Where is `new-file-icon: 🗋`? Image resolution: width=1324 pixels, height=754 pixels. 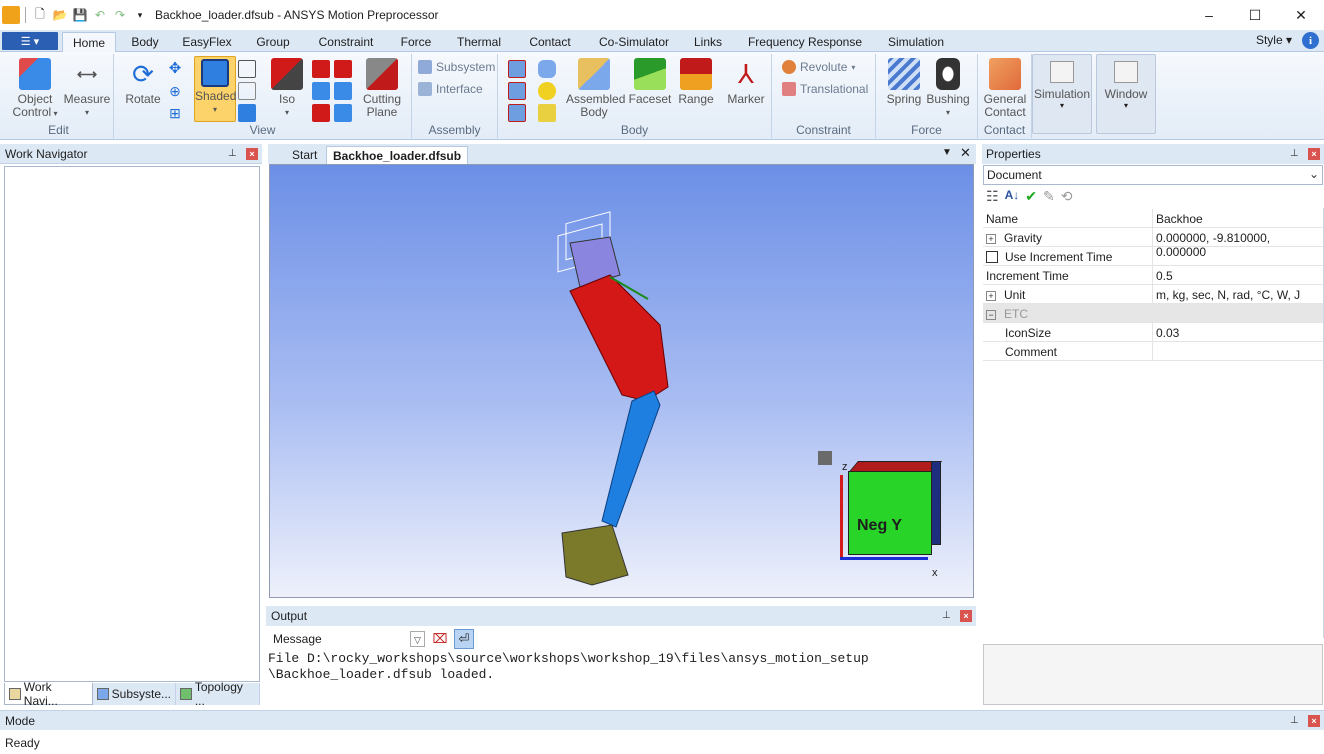
new-file-icon: 🗋 is located at coordinates (40, 15).